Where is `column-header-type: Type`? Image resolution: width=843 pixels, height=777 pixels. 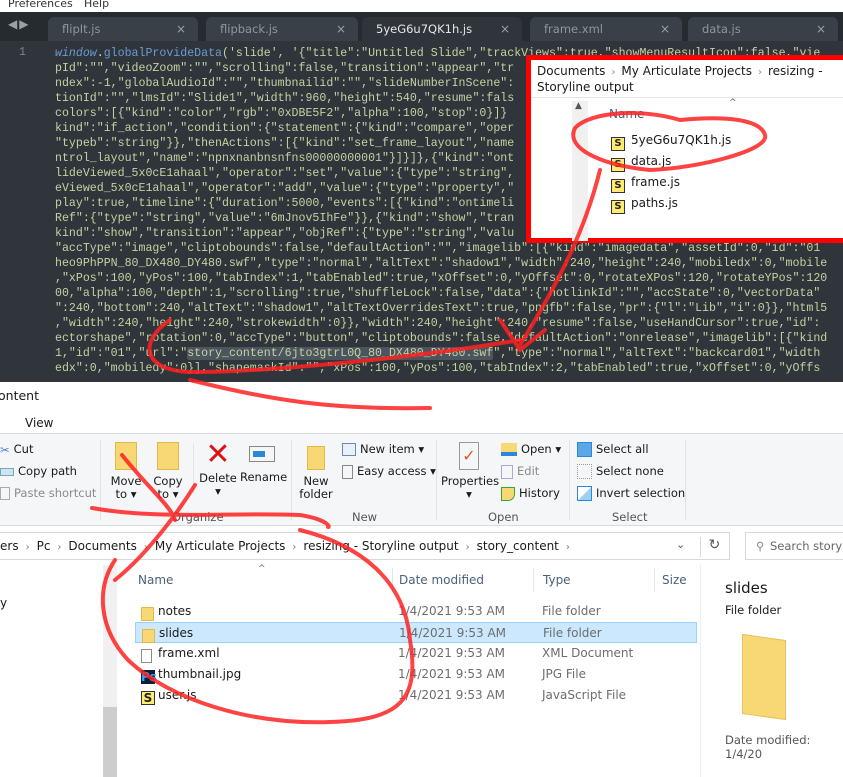
column-header-type: Type is located at coordinates (557, 580).